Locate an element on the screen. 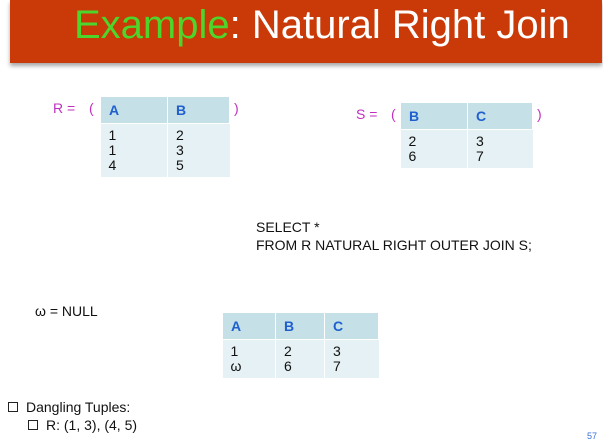 Image resolution: width=603 pixels, height=441 pixels. result-table: A B C 1 2 3 ω 6 7 is located at coordinates (300, 345).